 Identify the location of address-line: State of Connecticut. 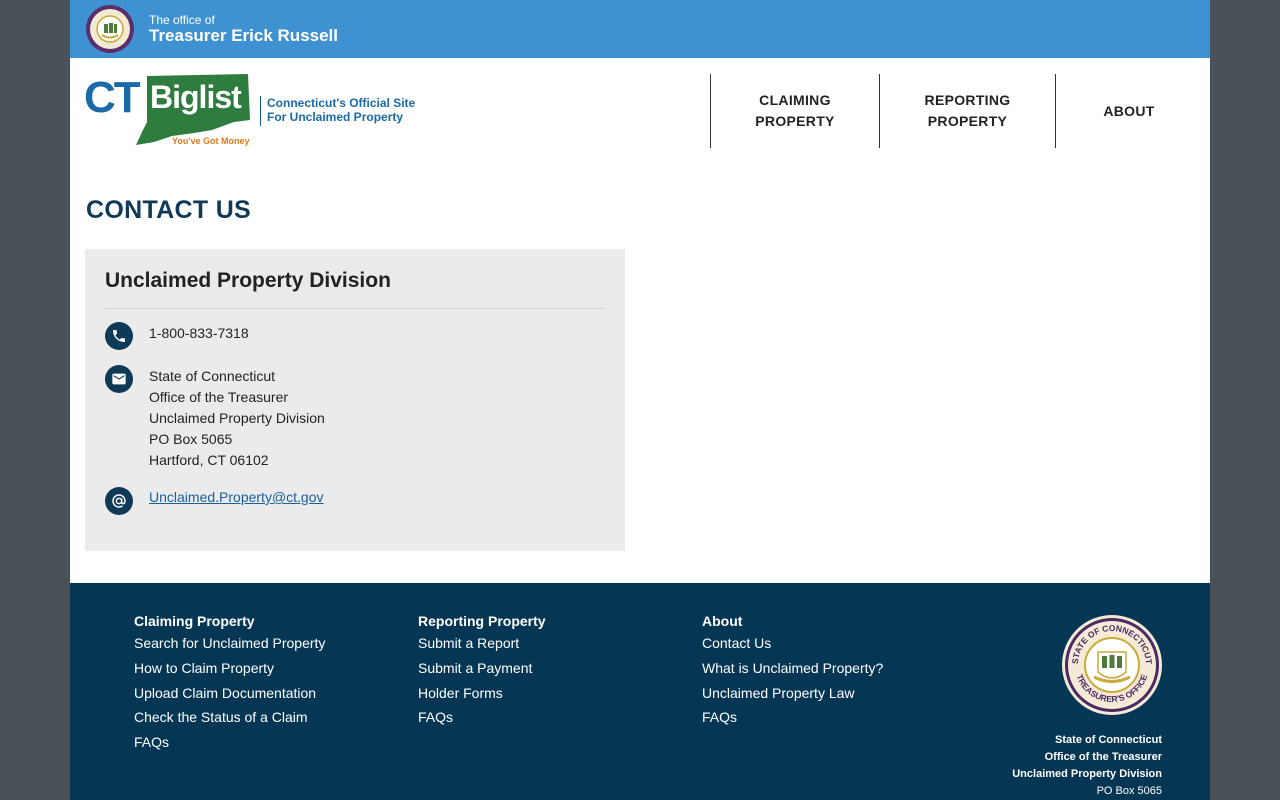
(212, 376).